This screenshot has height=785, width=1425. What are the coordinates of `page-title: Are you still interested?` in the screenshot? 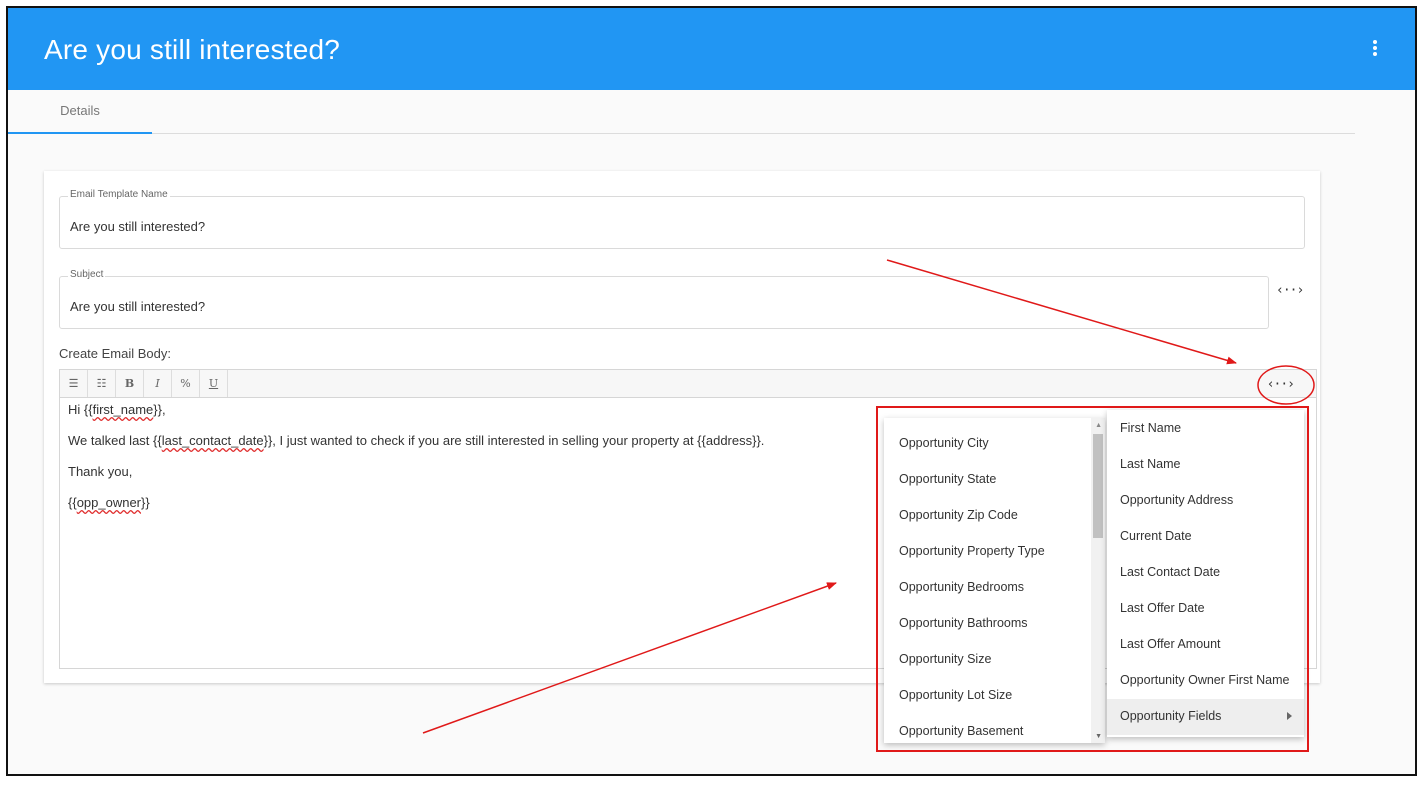 It's located at (192, 49).